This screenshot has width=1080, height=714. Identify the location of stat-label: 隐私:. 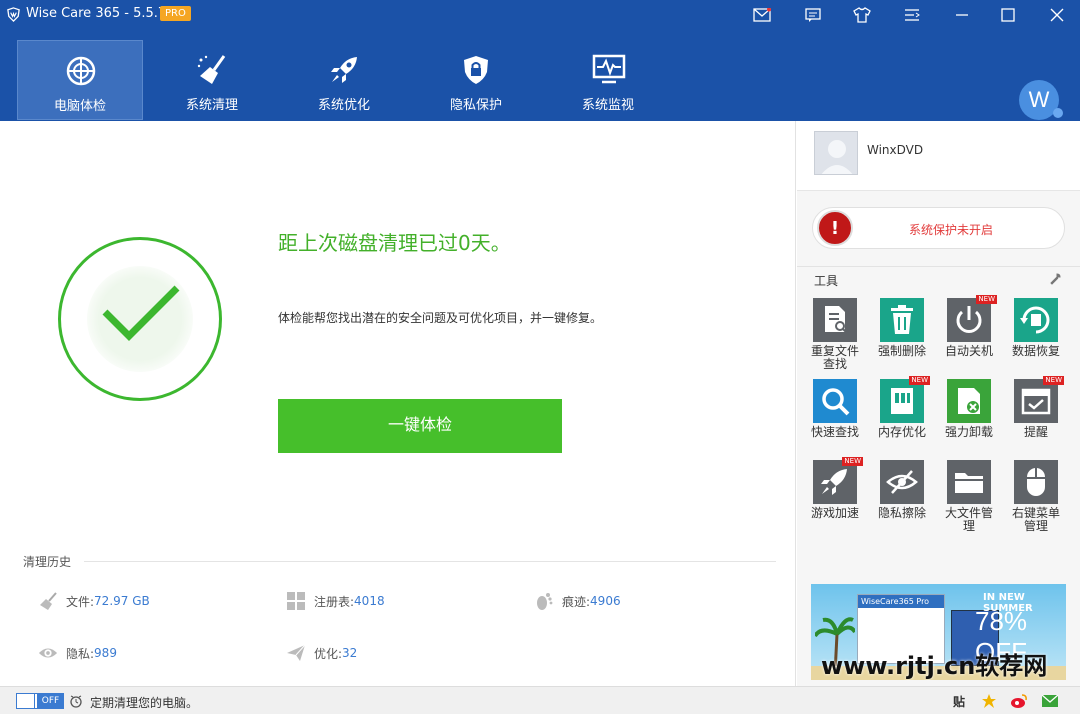
(80, 653).